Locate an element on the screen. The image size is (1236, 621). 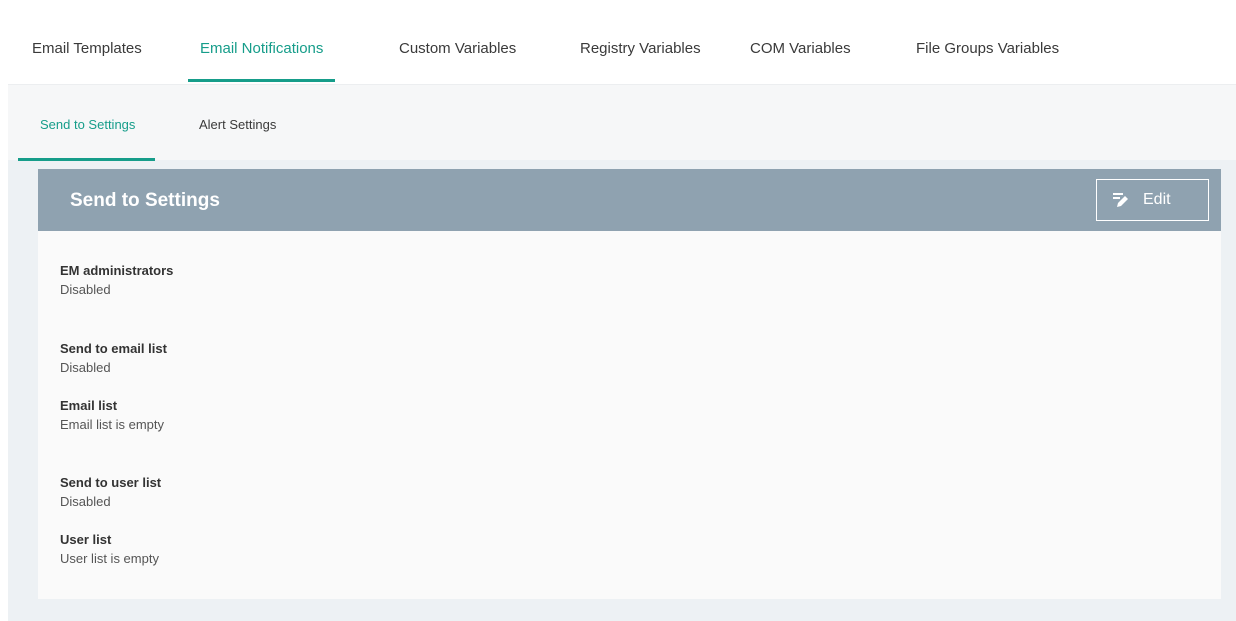
field-em-administrators: EM administrators Disabled is located at coordinates (116, 281).